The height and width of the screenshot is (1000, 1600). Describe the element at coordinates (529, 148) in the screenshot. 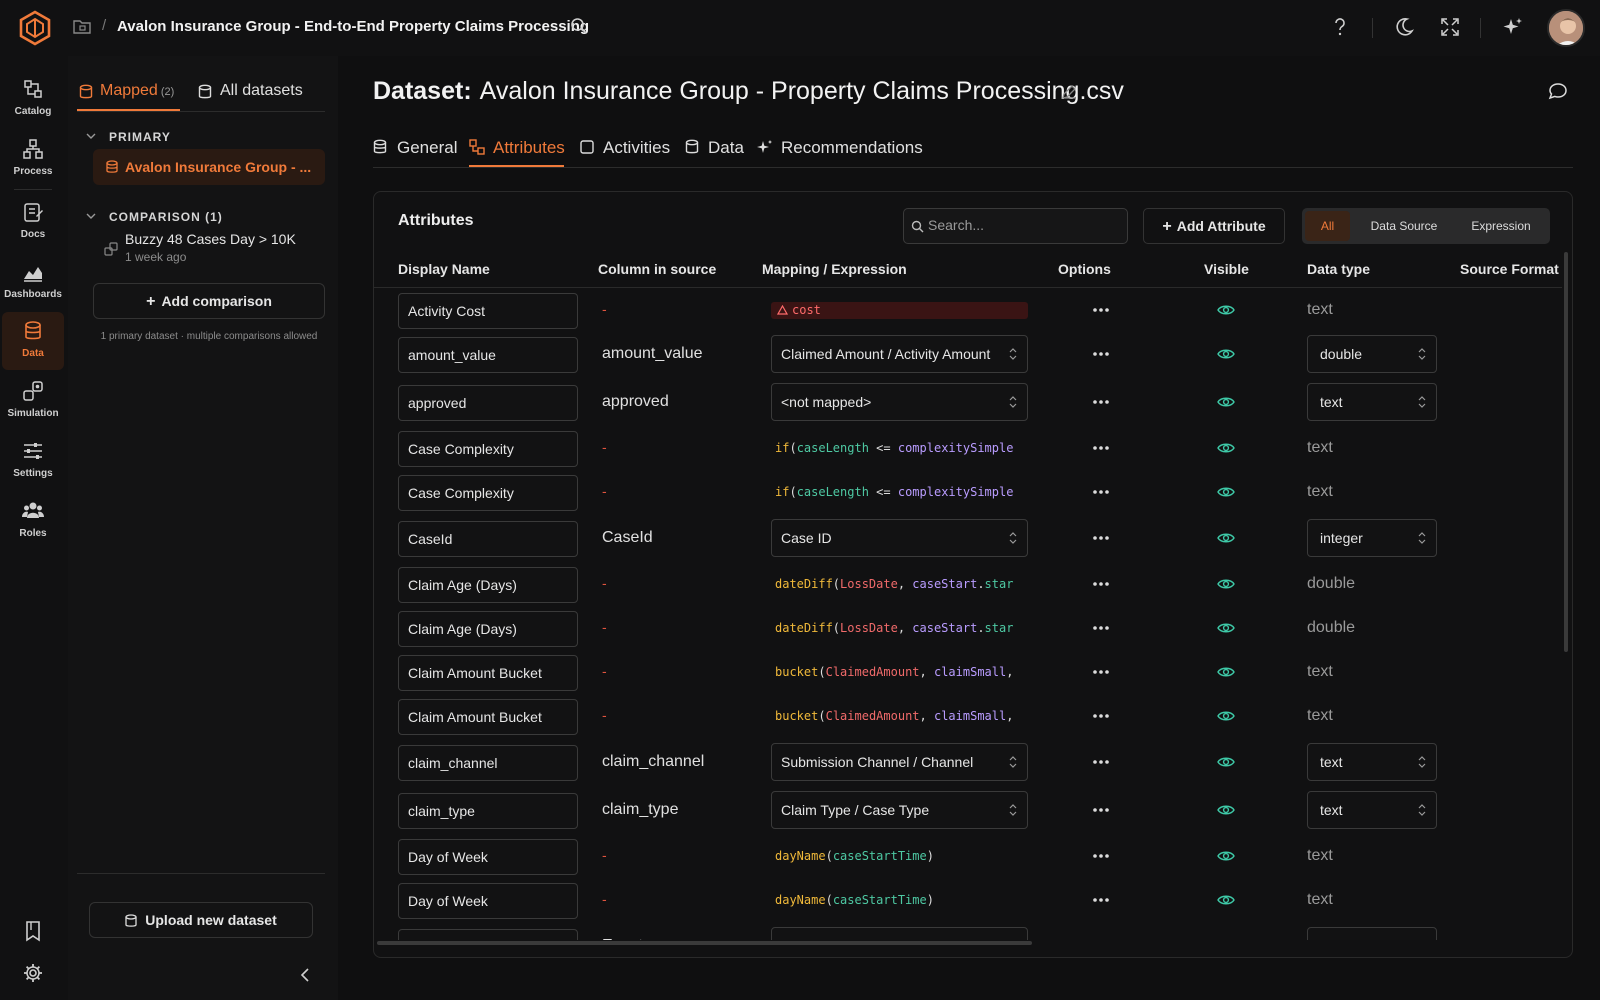

I see `tab-attributes: Attributes` at that location.